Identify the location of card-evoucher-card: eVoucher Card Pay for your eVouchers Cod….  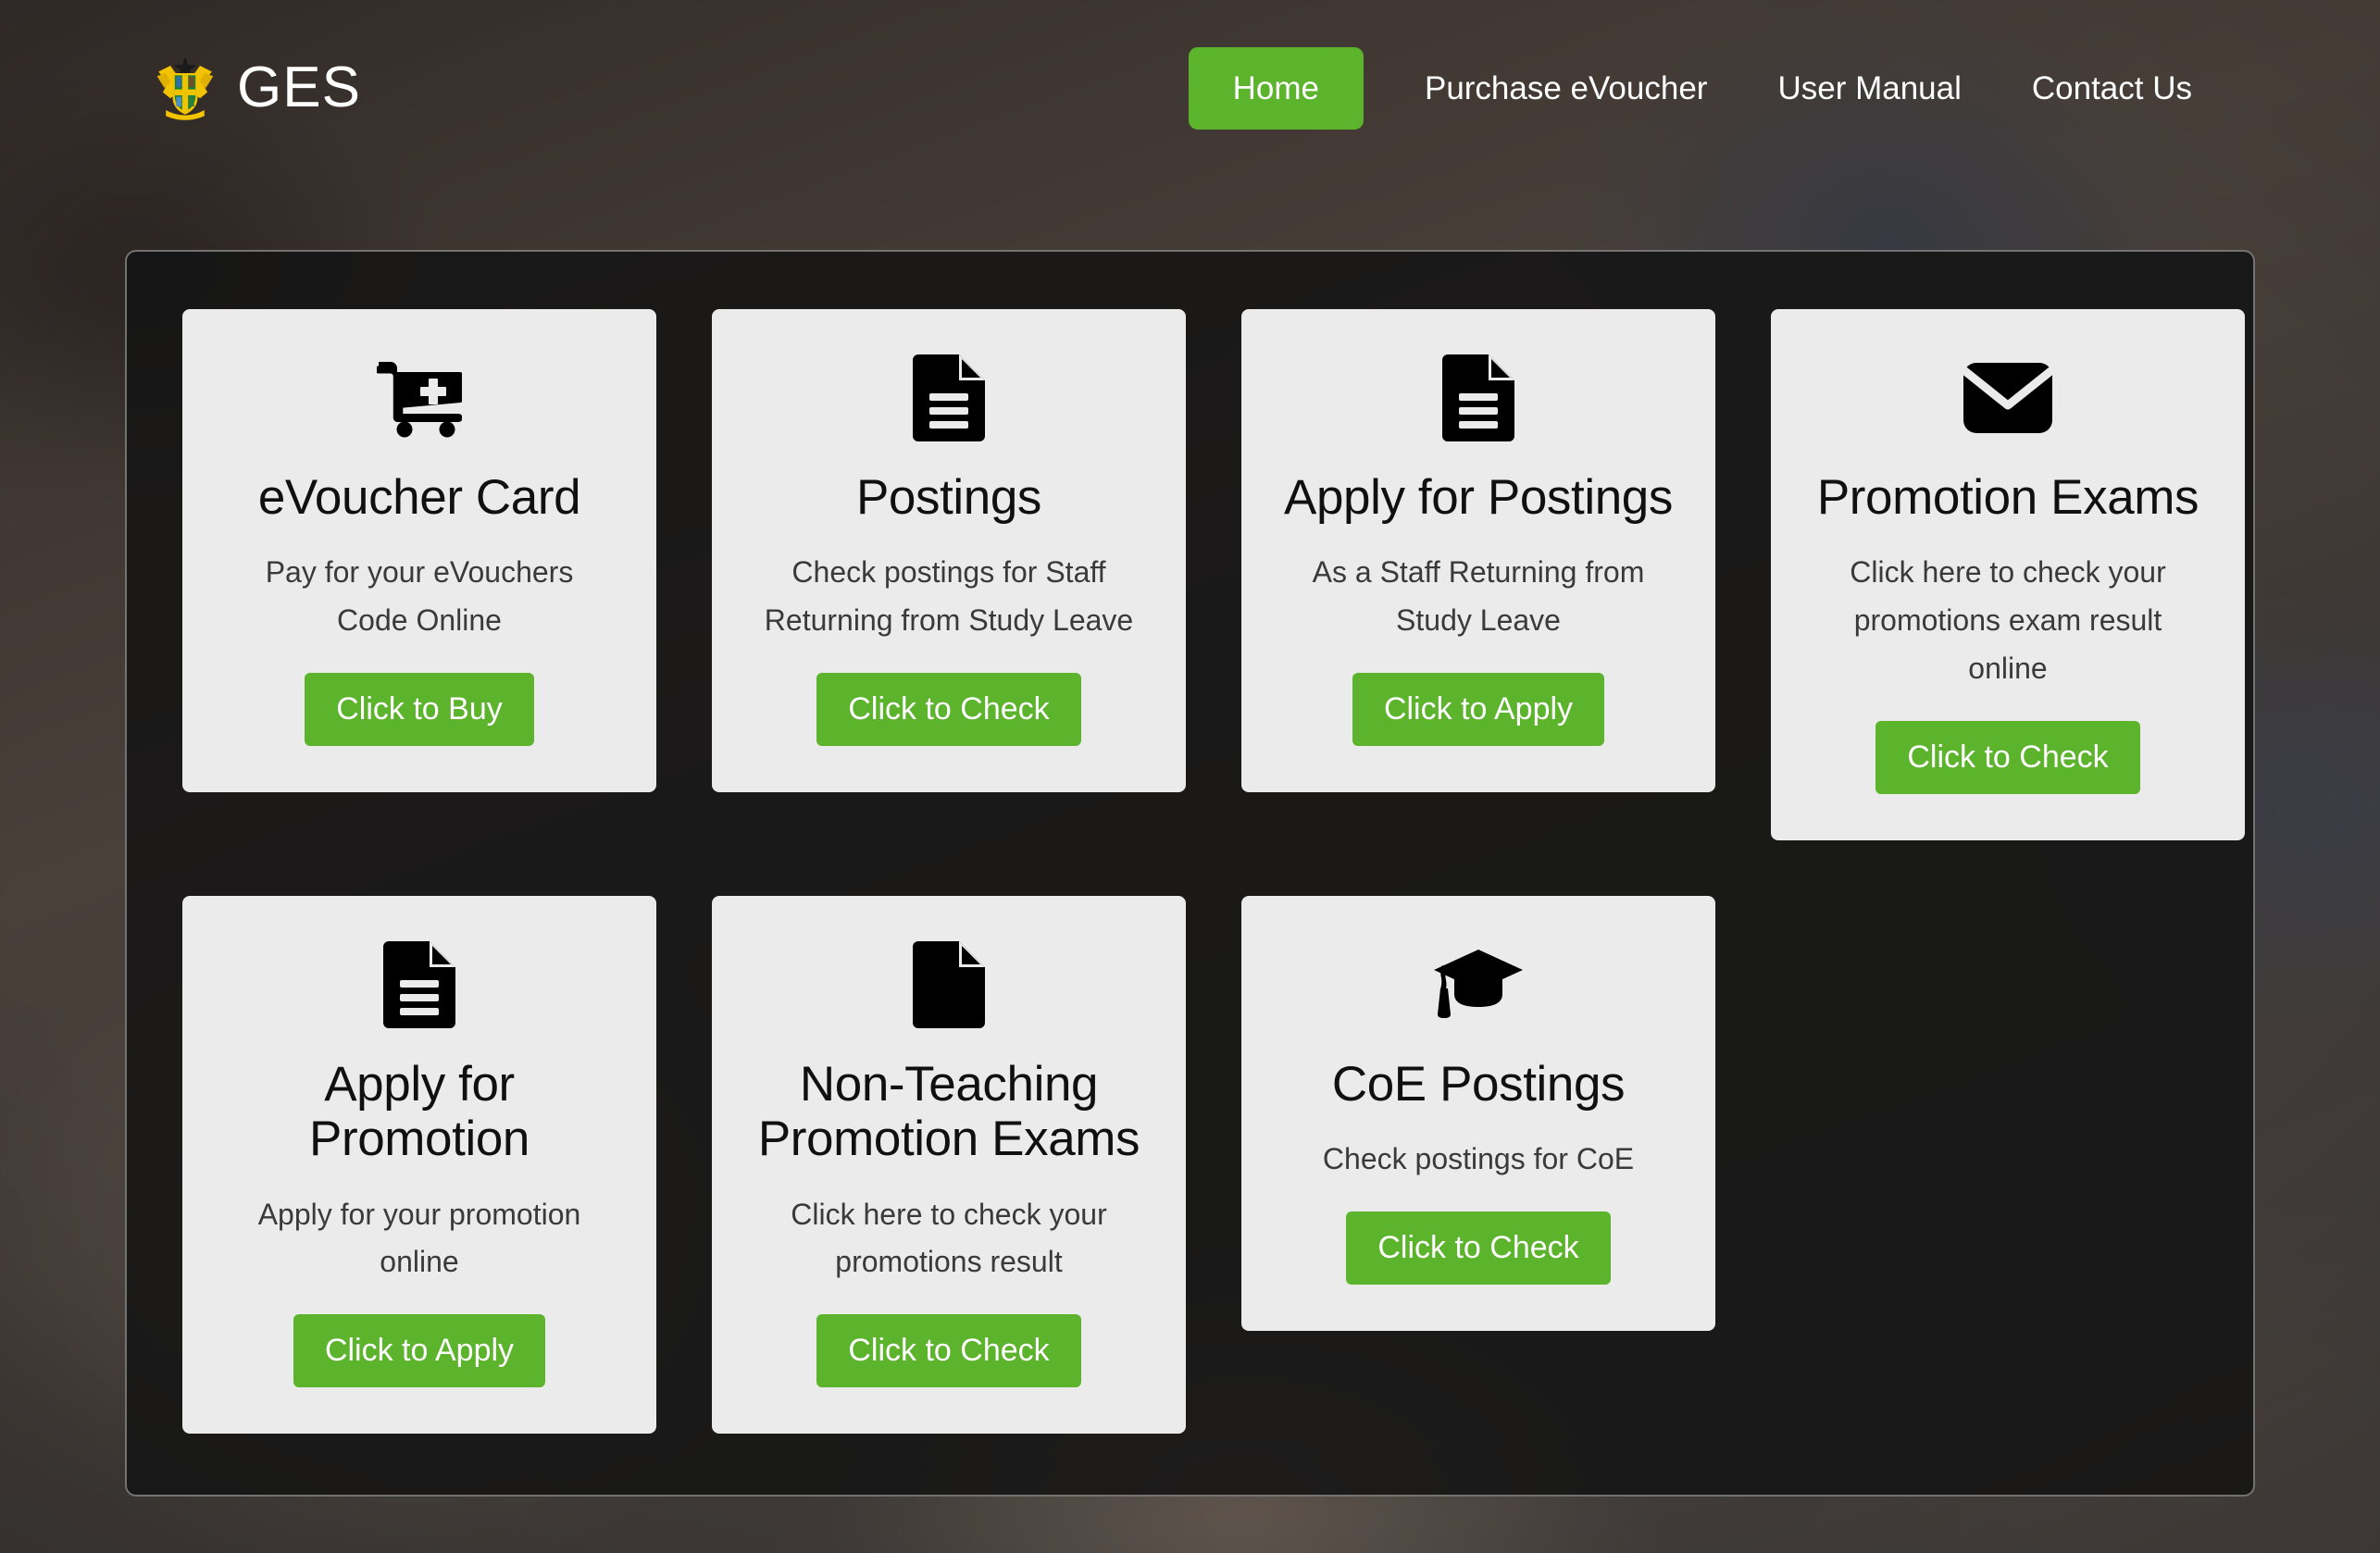
(419, 551).